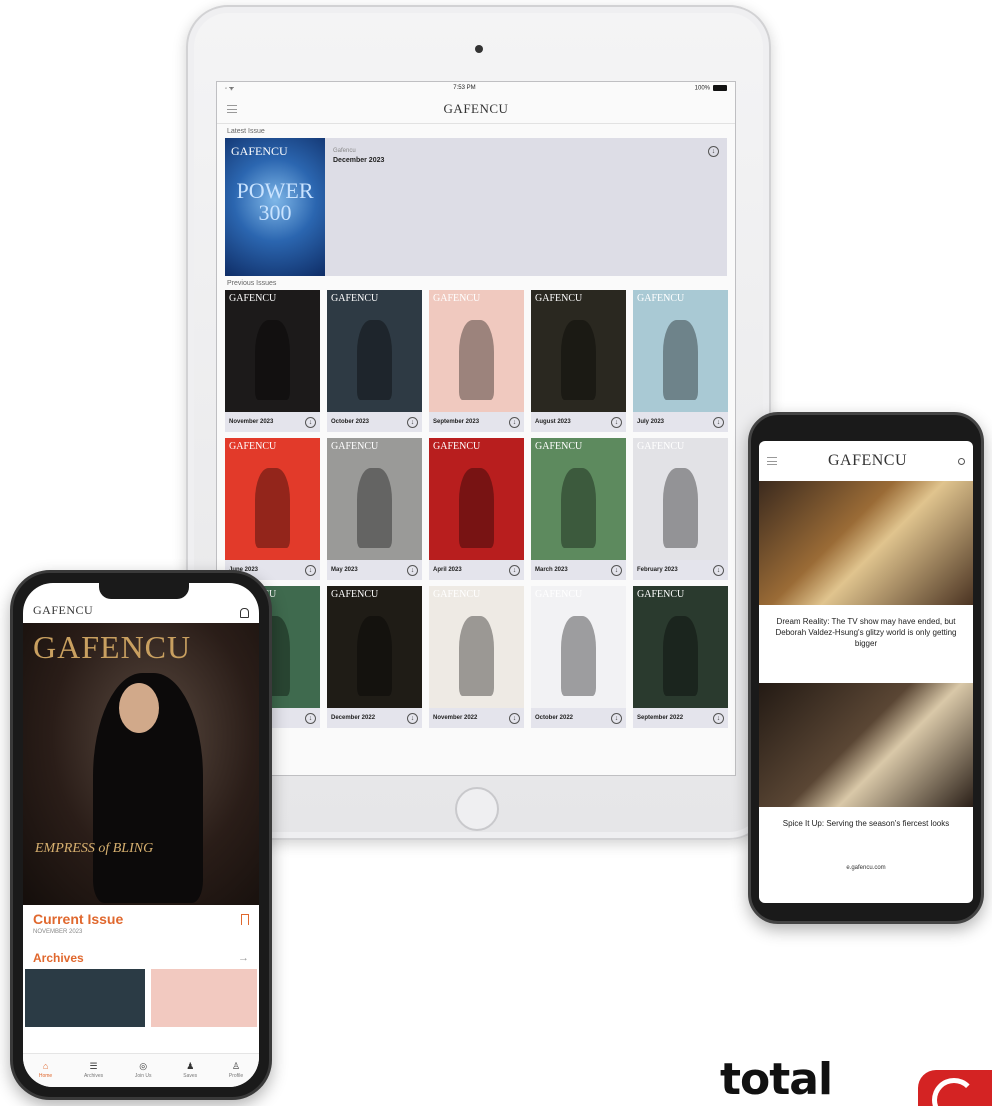 The image size is (992, 1106). What do you see at coordinates (236, 1071) in the screenshot?
I see `tab-profile: ♙ Profile` at bounding box center [236, 1071].